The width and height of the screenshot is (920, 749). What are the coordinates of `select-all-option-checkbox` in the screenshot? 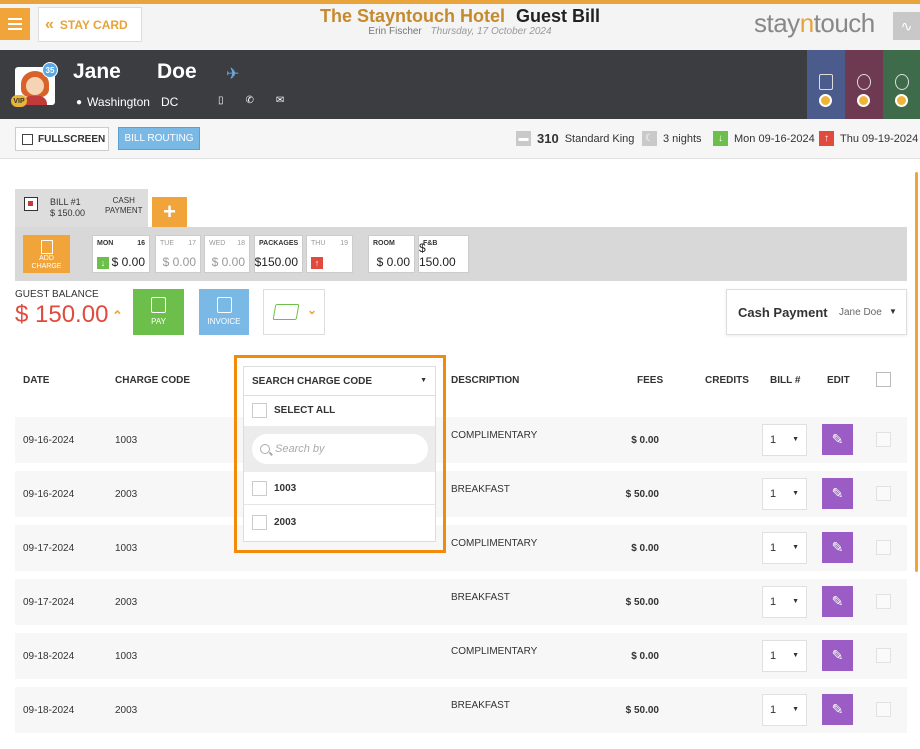 It's located at (259, 410).